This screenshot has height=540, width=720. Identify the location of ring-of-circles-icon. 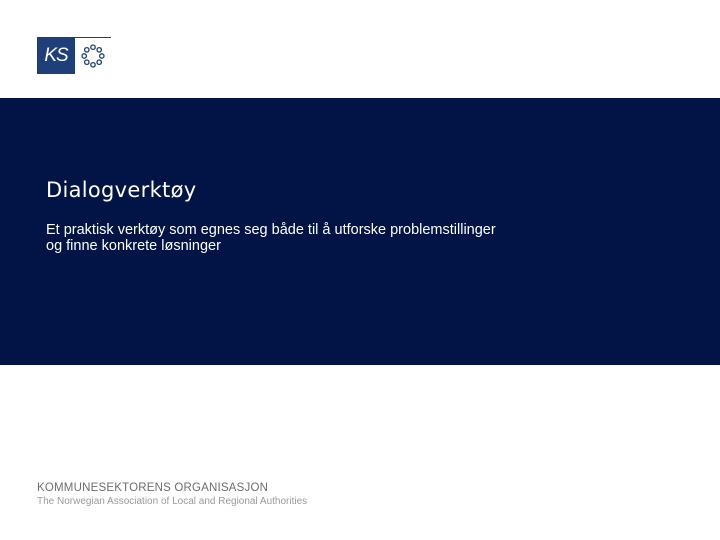
(93, 55).